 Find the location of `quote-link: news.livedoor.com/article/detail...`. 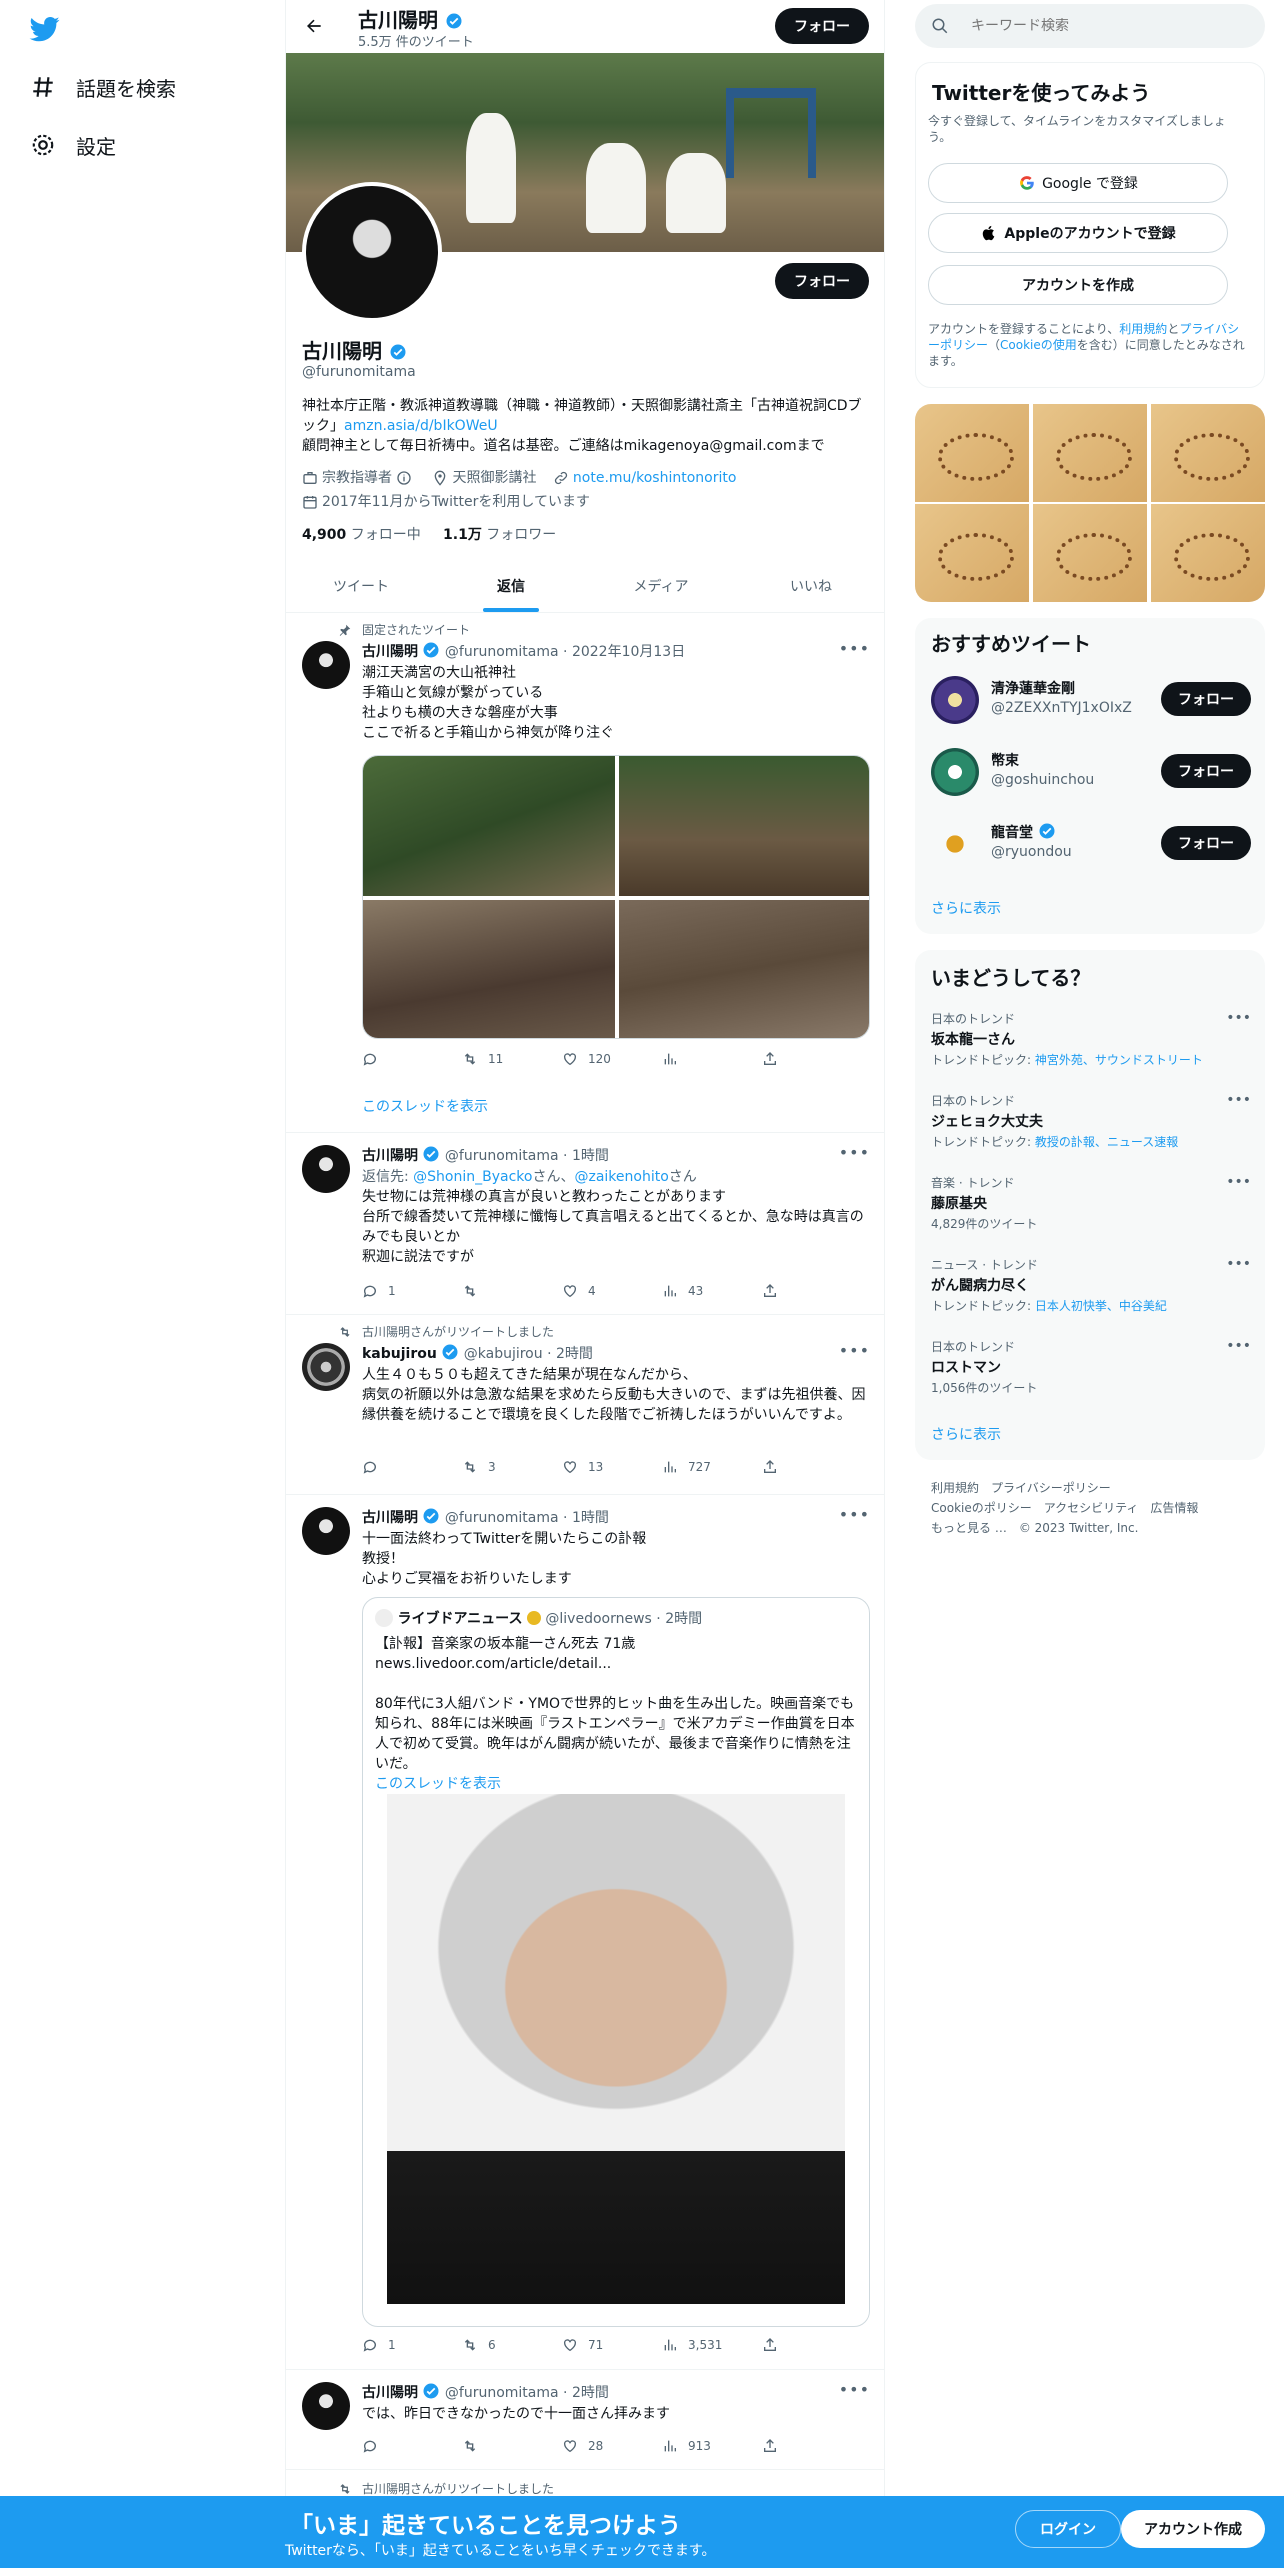

quote-link: news.livedoor.com/article/detail... is located at coordinates (617, 1664).